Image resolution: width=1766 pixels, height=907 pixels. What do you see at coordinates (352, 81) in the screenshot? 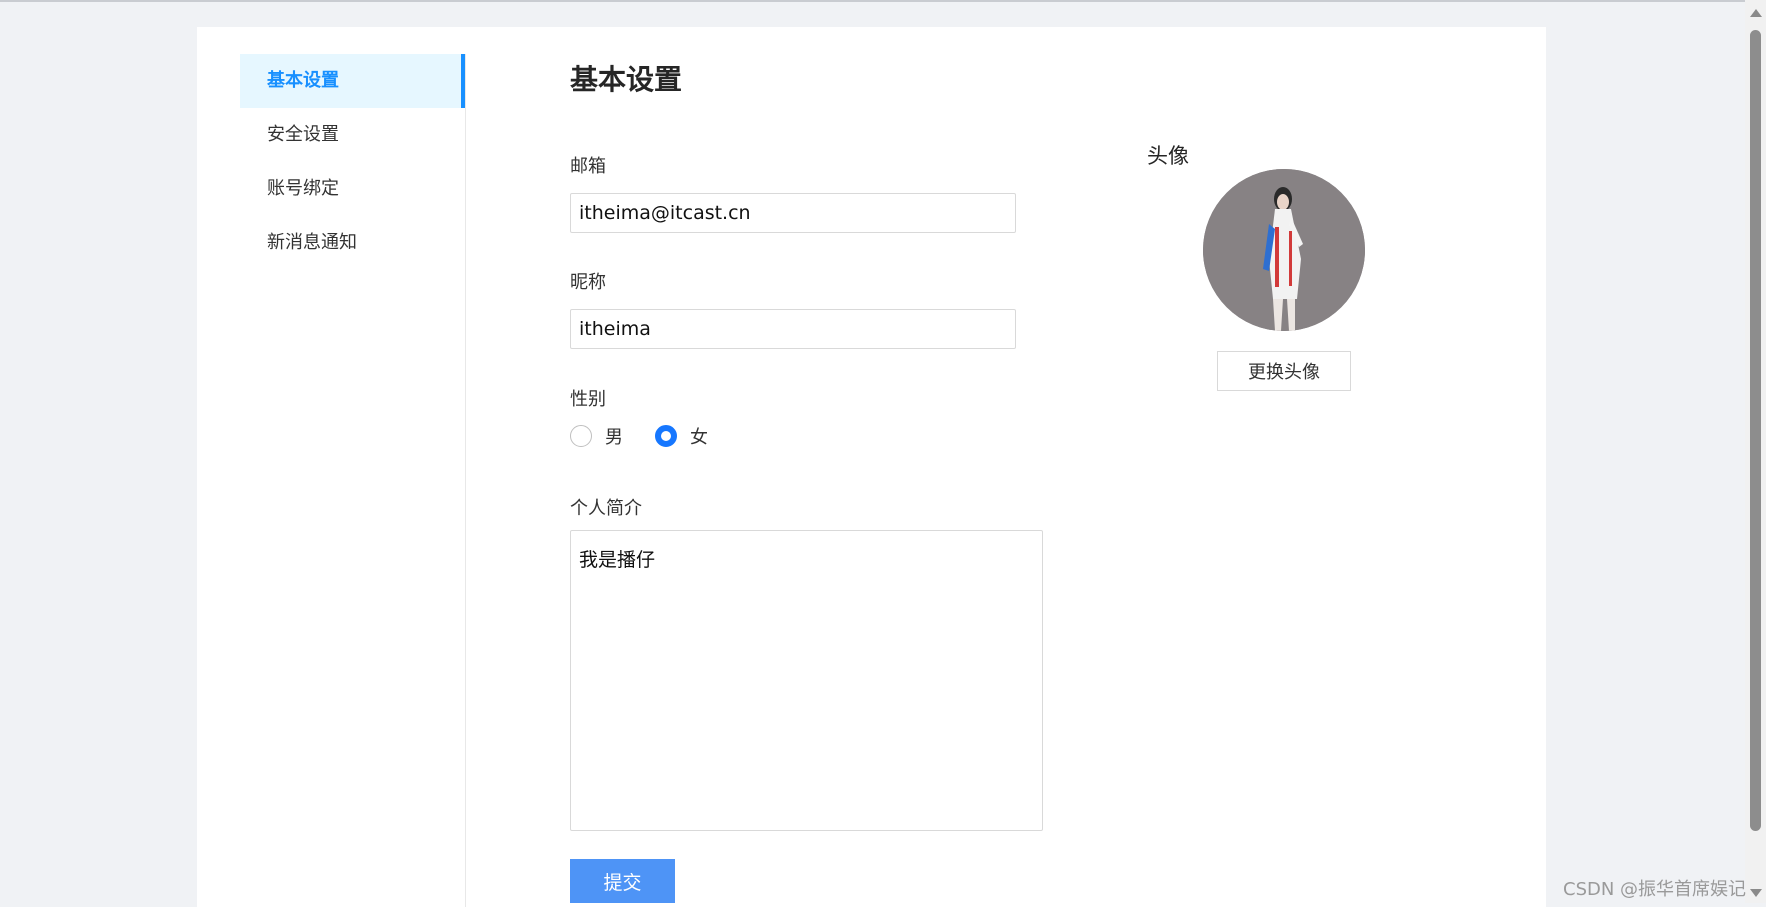
I see `sidebar-item-basic-settings: 基本设置` at bounding box center [352, 81].